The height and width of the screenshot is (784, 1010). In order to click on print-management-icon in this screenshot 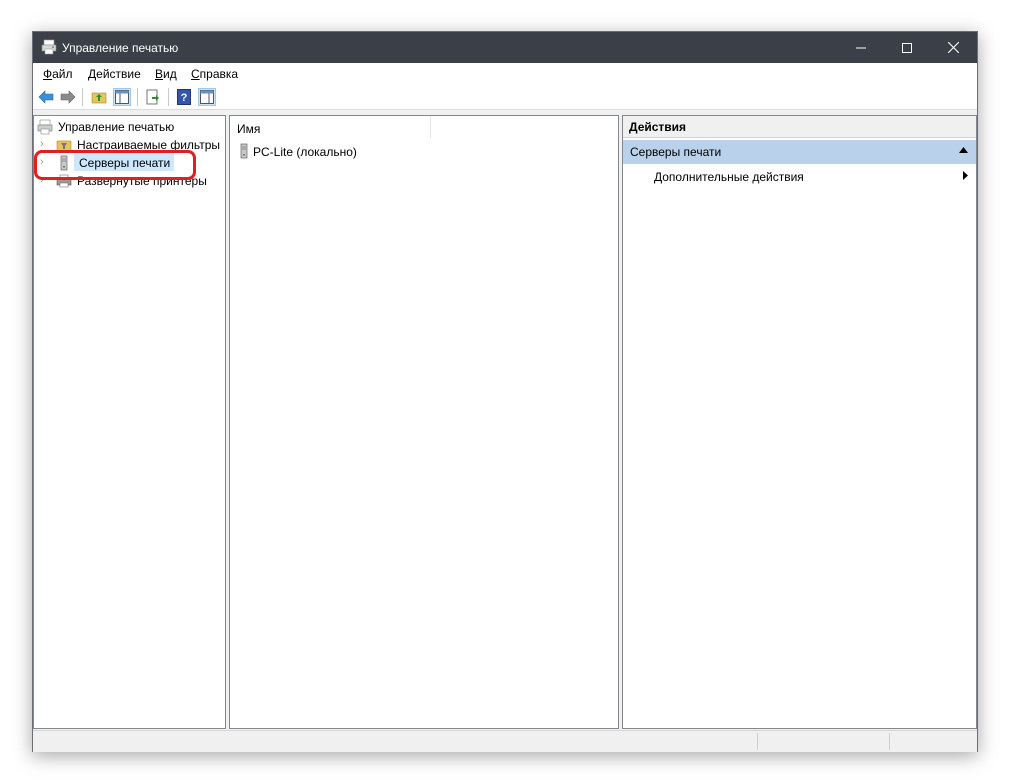, I will do `click(45, 127)`.